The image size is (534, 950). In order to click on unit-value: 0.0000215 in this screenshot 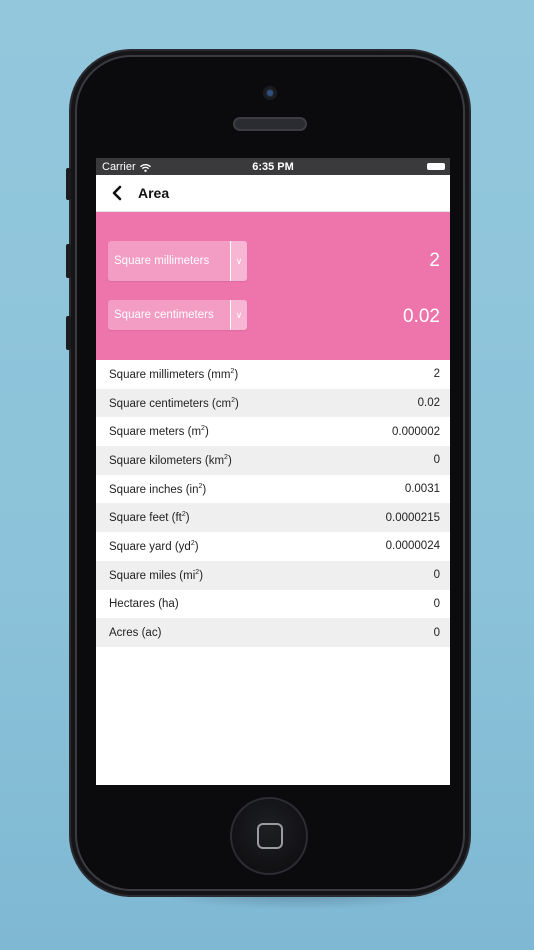, I will do `click(412, 517)`.